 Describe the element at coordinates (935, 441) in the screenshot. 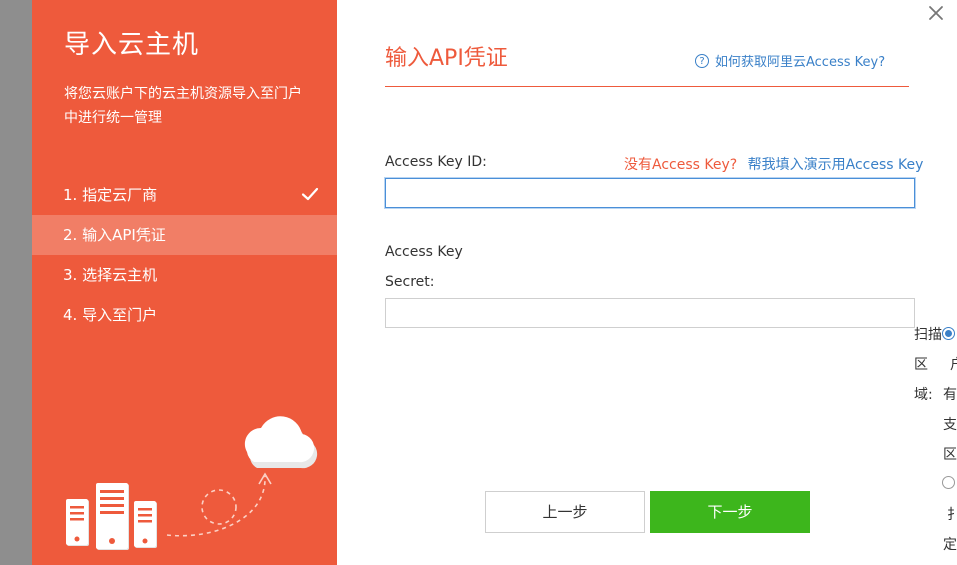

I see `scan-region-field: 扫描 区 域: 户 有 支 区 扌 定` at that location.